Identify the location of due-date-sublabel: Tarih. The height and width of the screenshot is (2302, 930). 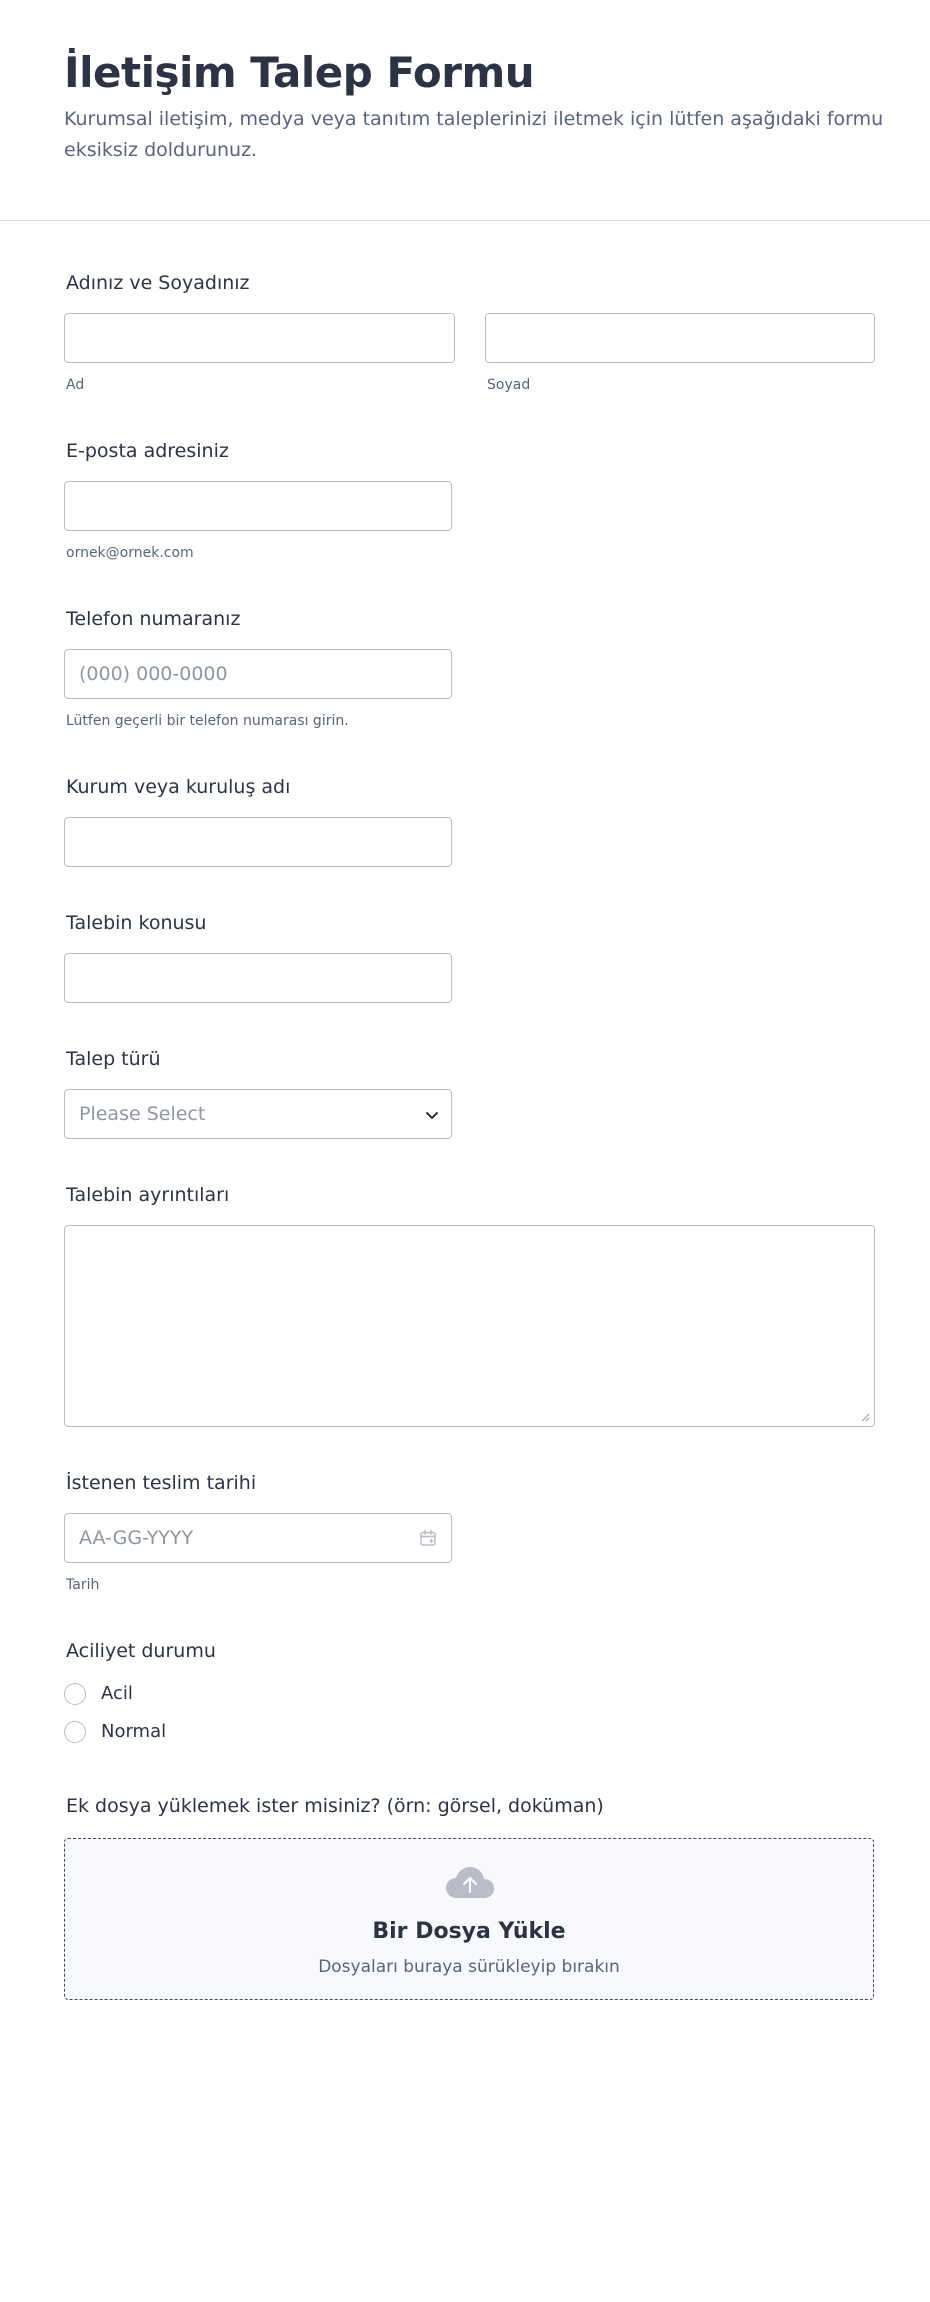
(83, 1585).